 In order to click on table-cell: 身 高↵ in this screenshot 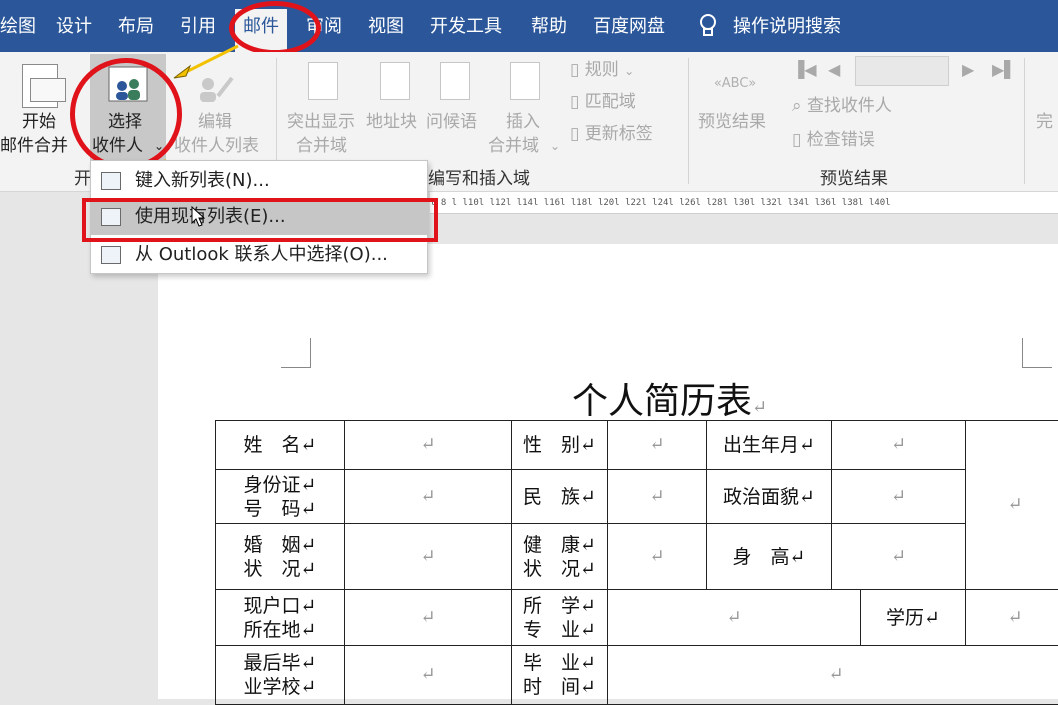, I will do `click(769, 556)`.